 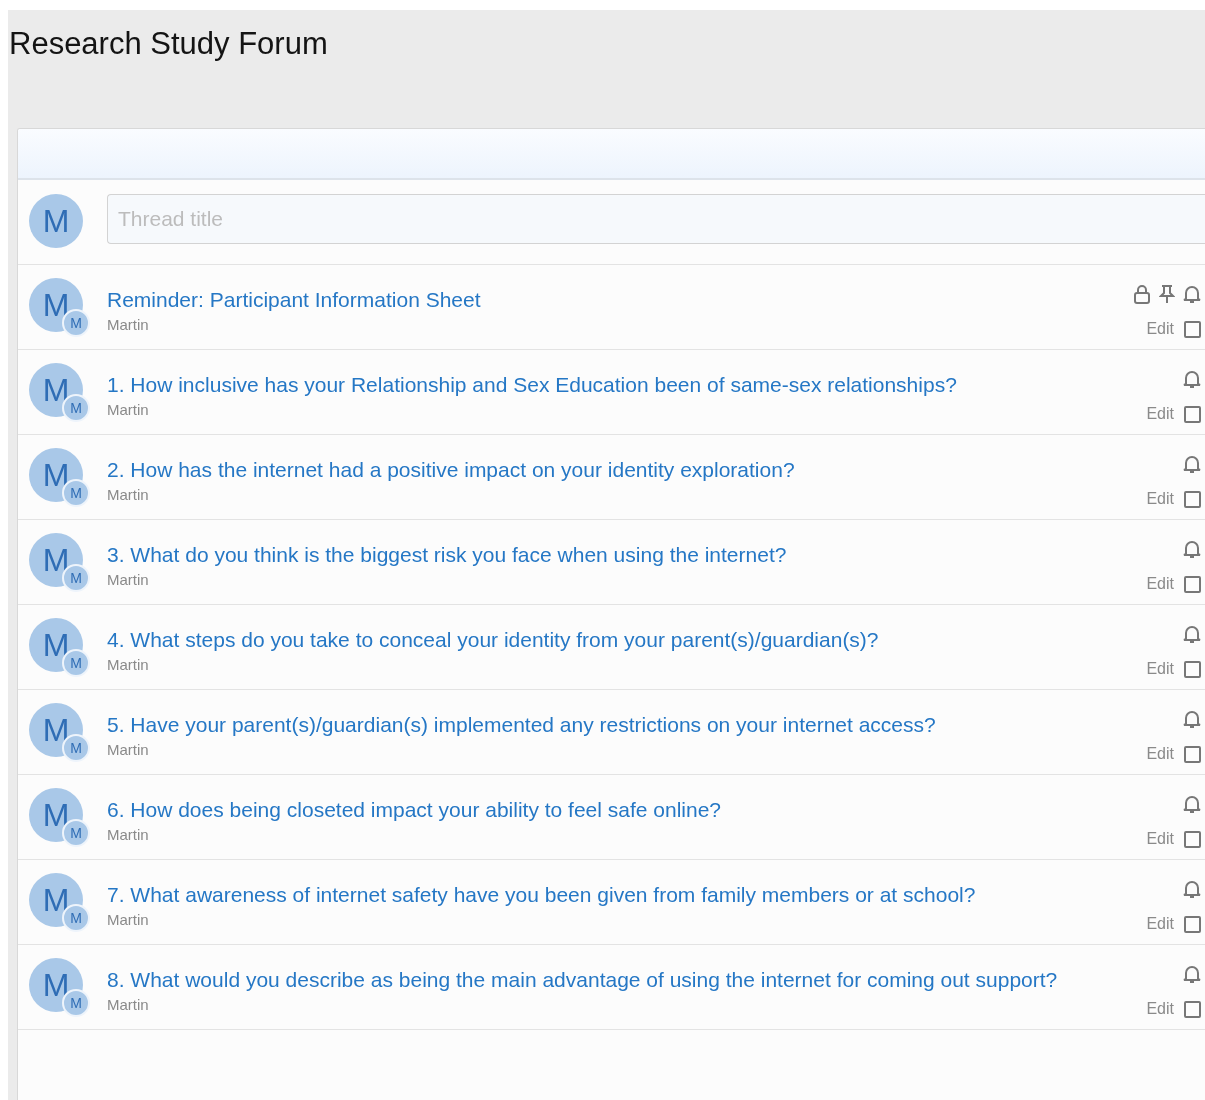 What do you see at coordinates (597, 809) in the screenshot?
I see `thread-title-link: 6. How does being closeted impact your ability to feel safe online?` at bounding box center [597, 809].